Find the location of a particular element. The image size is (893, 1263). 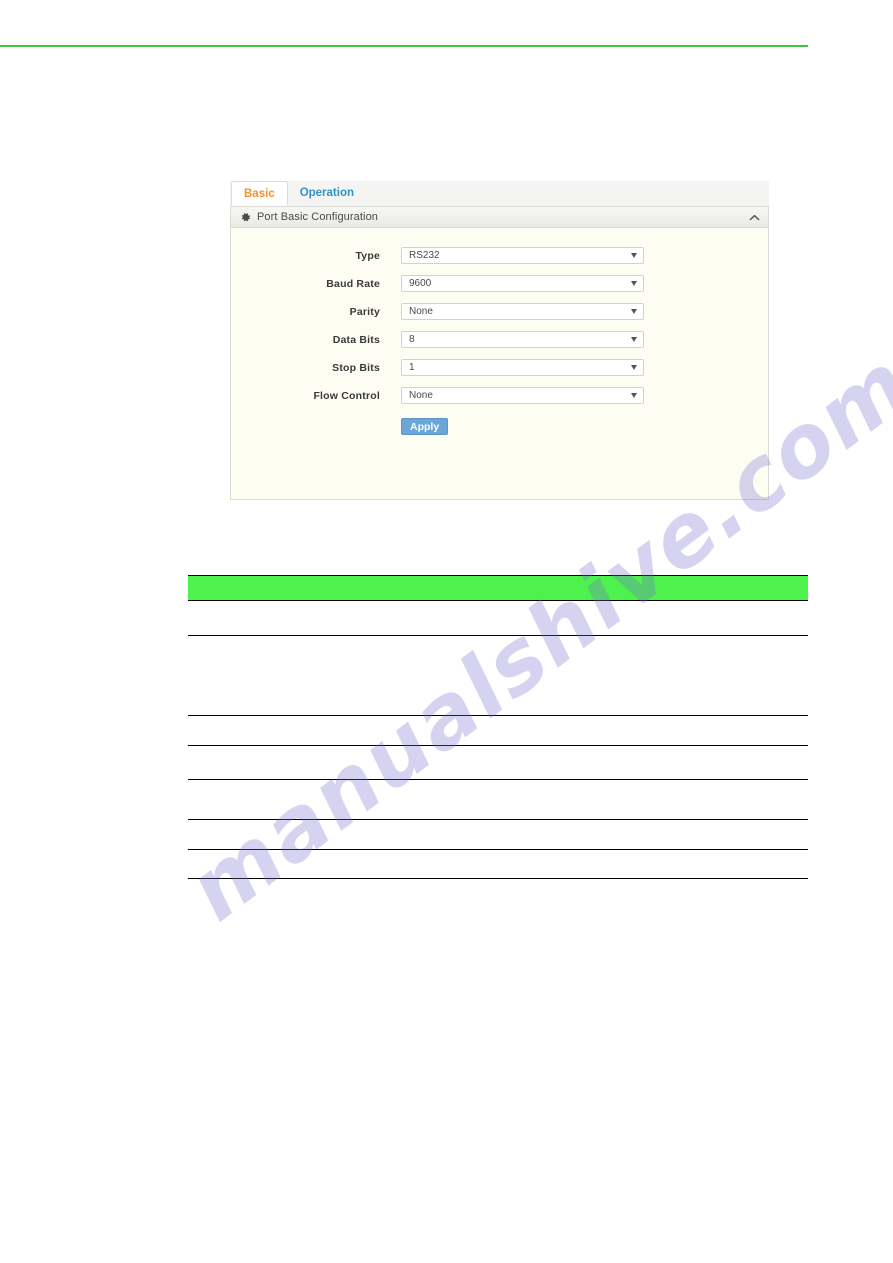

select-flow-control: None is located at coordinates (522, 395).